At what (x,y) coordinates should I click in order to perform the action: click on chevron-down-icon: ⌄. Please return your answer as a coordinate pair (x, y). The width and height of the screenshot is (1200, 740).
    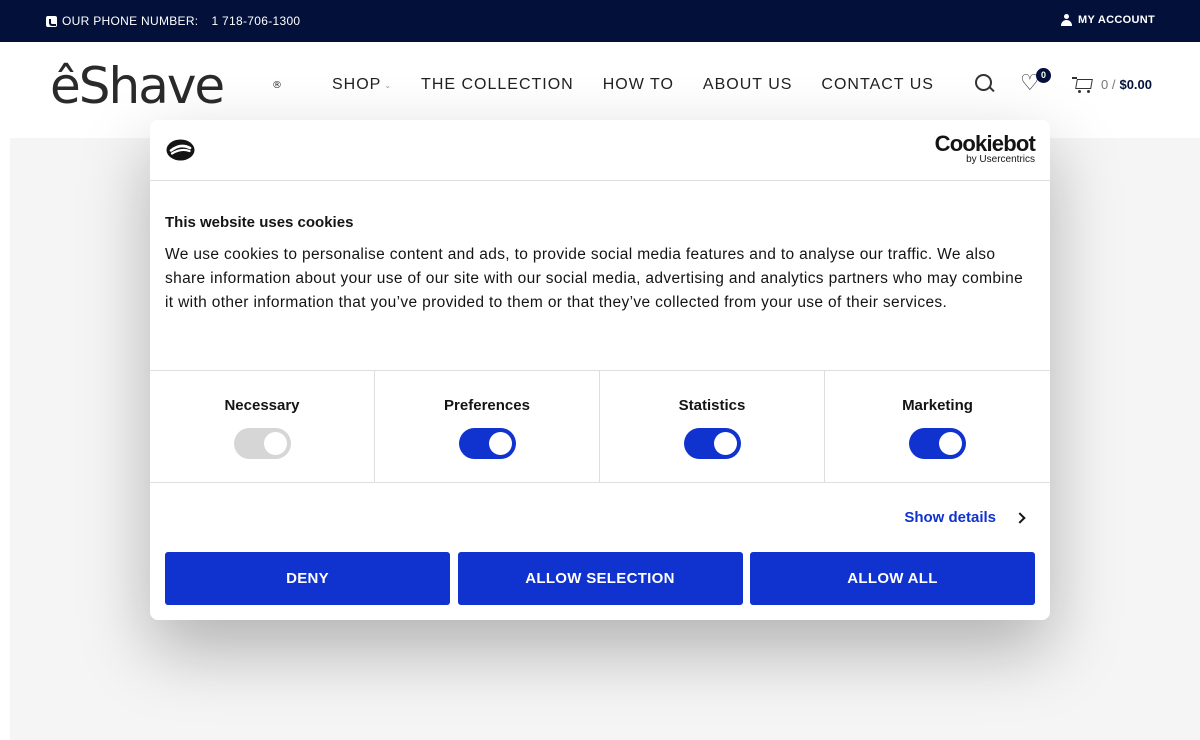
    Looking at the image, I should click on (388, 85).